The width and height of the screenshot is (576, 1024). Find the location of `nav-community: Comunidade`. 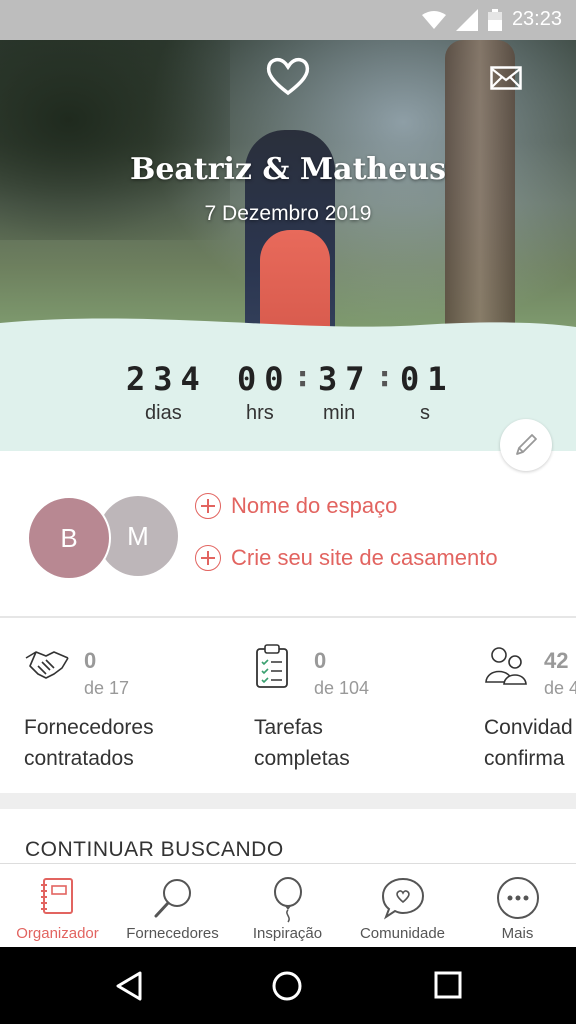

nav-community: Comunidade is located at coordinates (402, 906).